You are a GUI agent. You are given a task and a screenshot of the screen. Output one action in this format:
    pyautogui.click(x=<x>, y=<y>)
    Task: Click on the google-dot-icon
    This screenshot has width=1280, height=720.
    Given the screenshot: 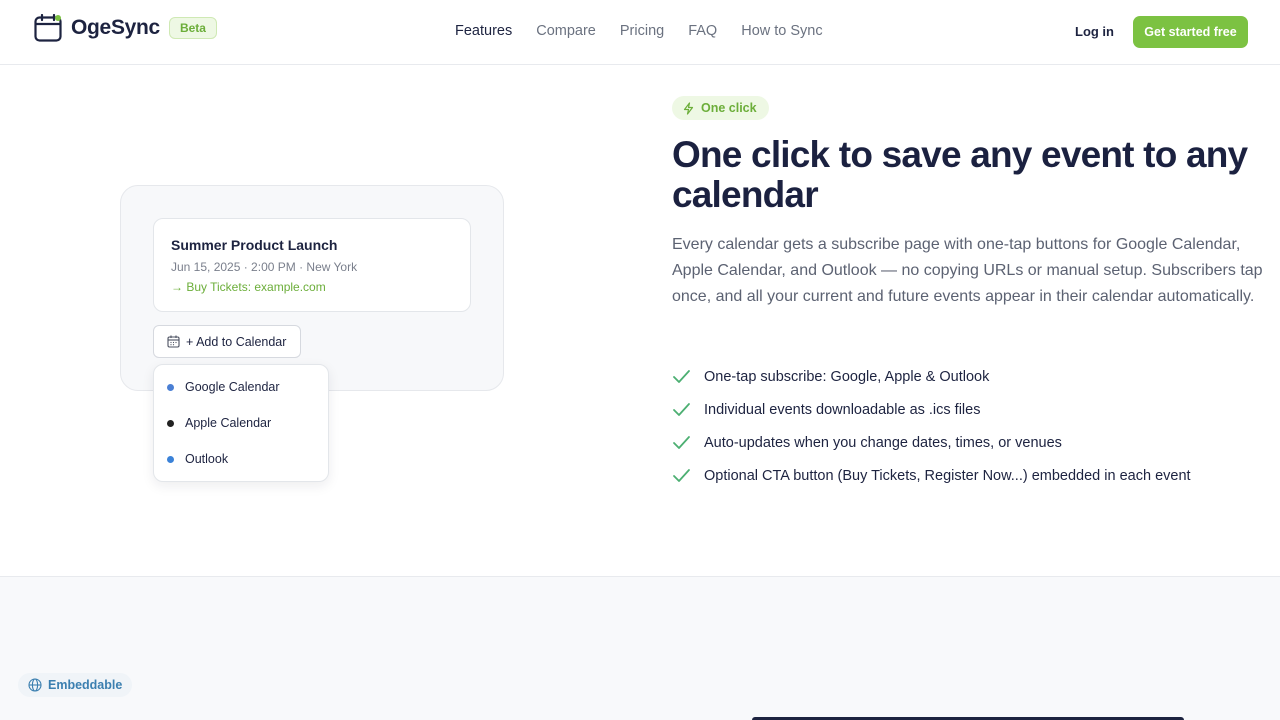 What is the action you would take?
    pyautogui.click(x=170, y=387)
    